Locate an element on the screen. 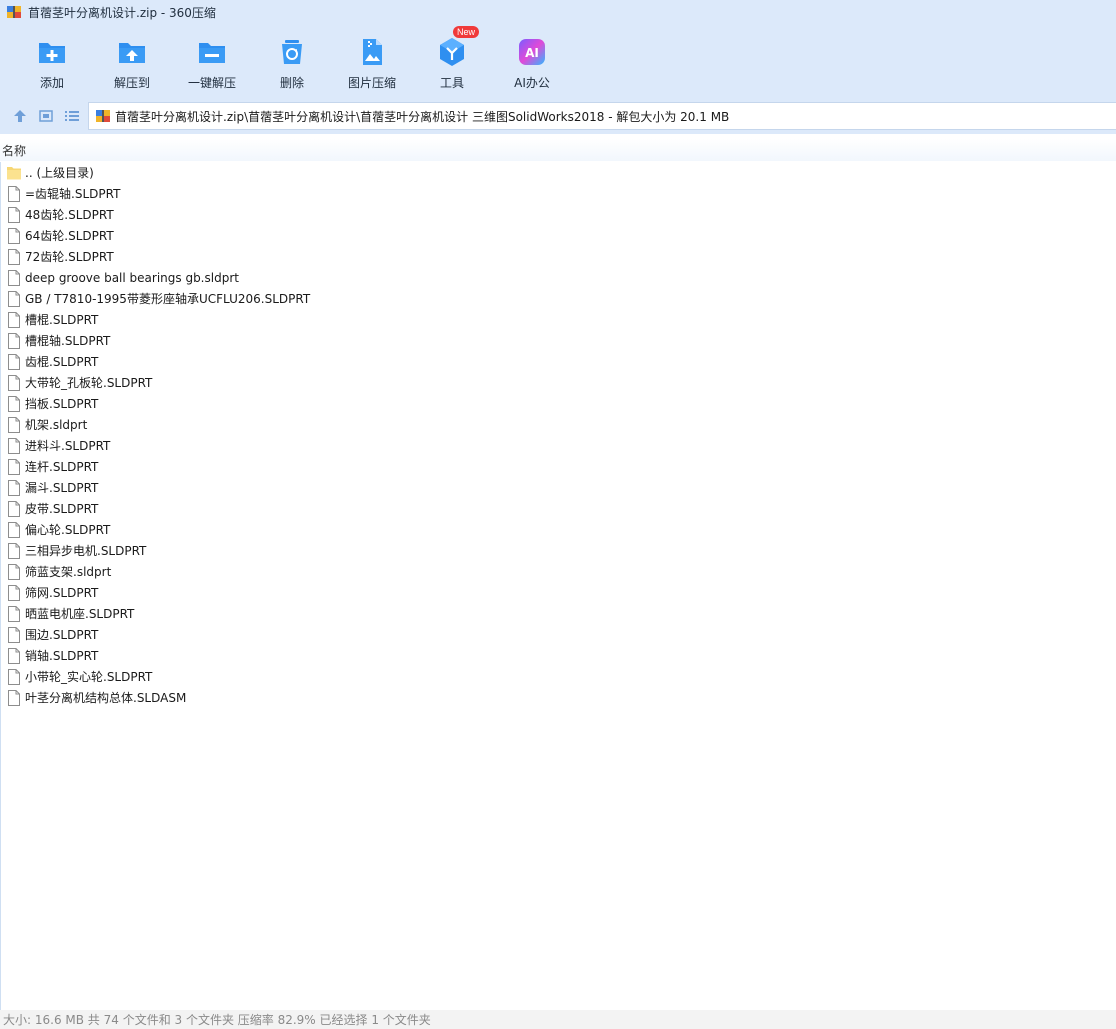  file-row: 连杆.SLDPRT is located at coordinates (558, 466).